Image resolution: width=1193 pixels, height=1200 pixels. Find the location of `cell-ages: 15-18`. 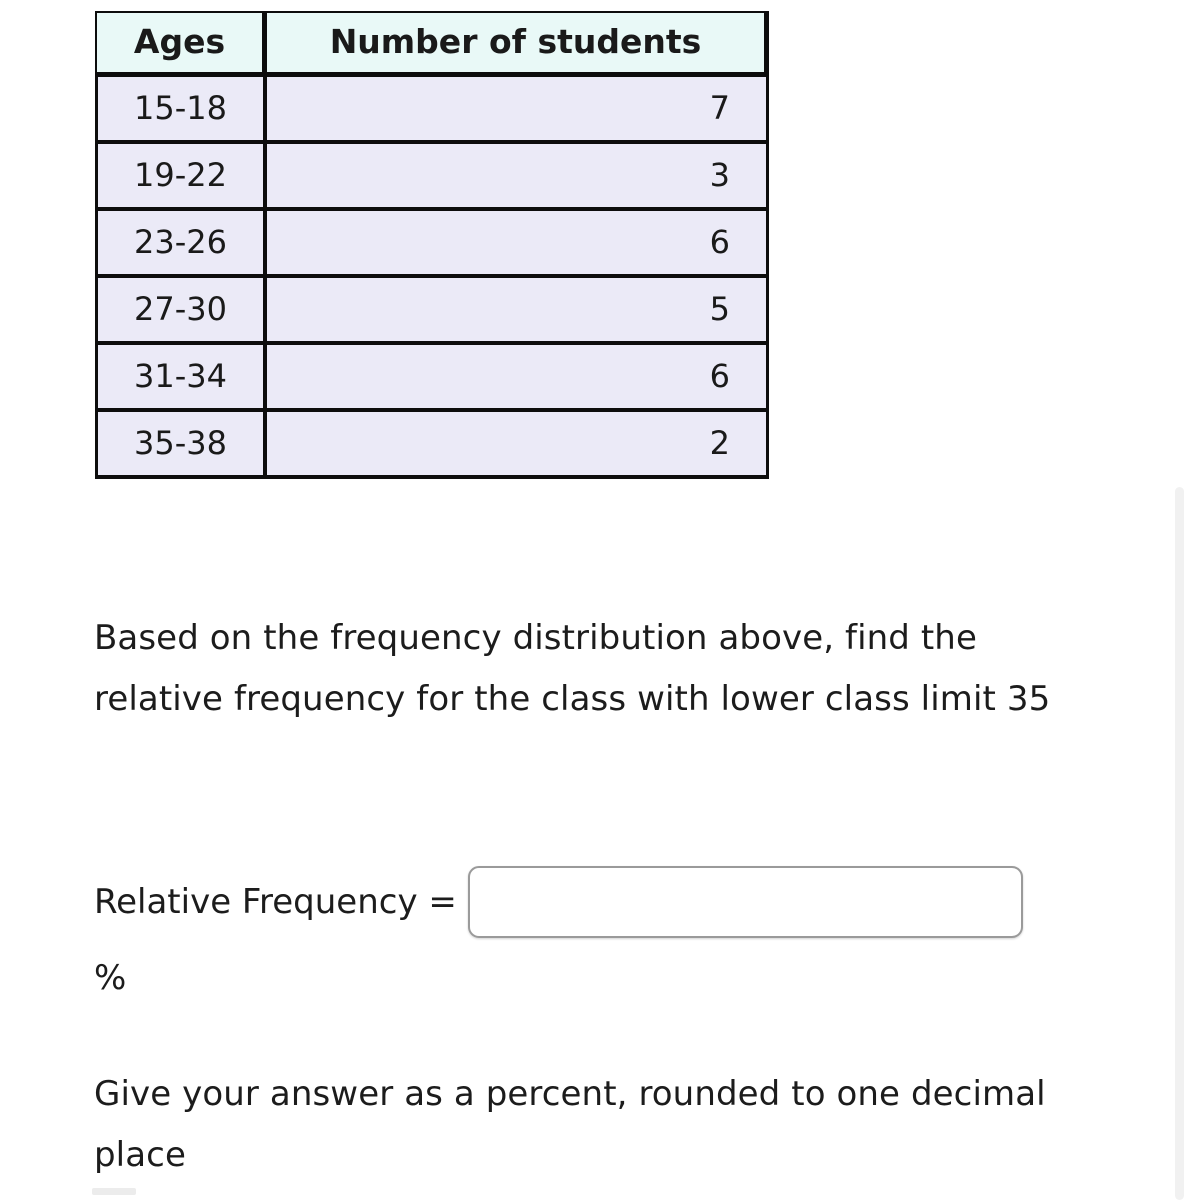

cell-ages: 15-18 is located at coordinates (181, 110).